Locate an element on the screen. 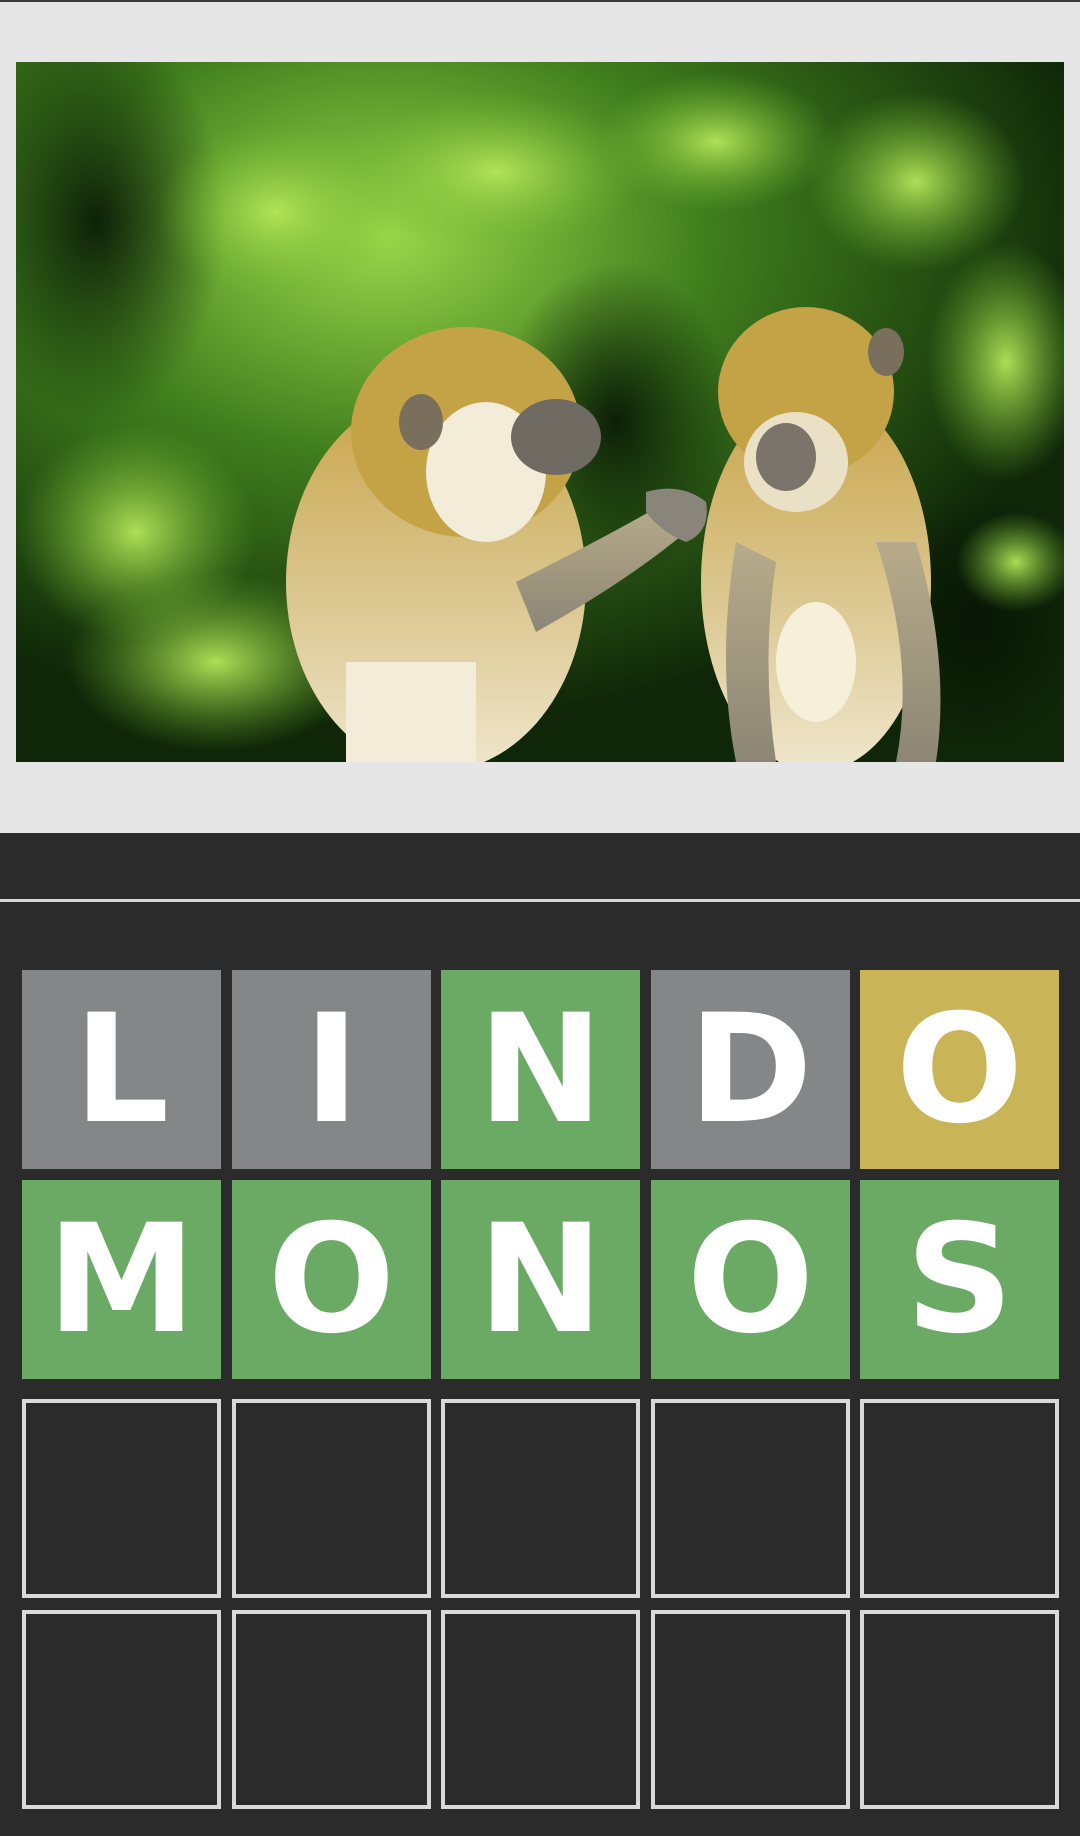 The image size is (1080, 1836). letter-tile-correct: S is located at coordinates (959, 1279).